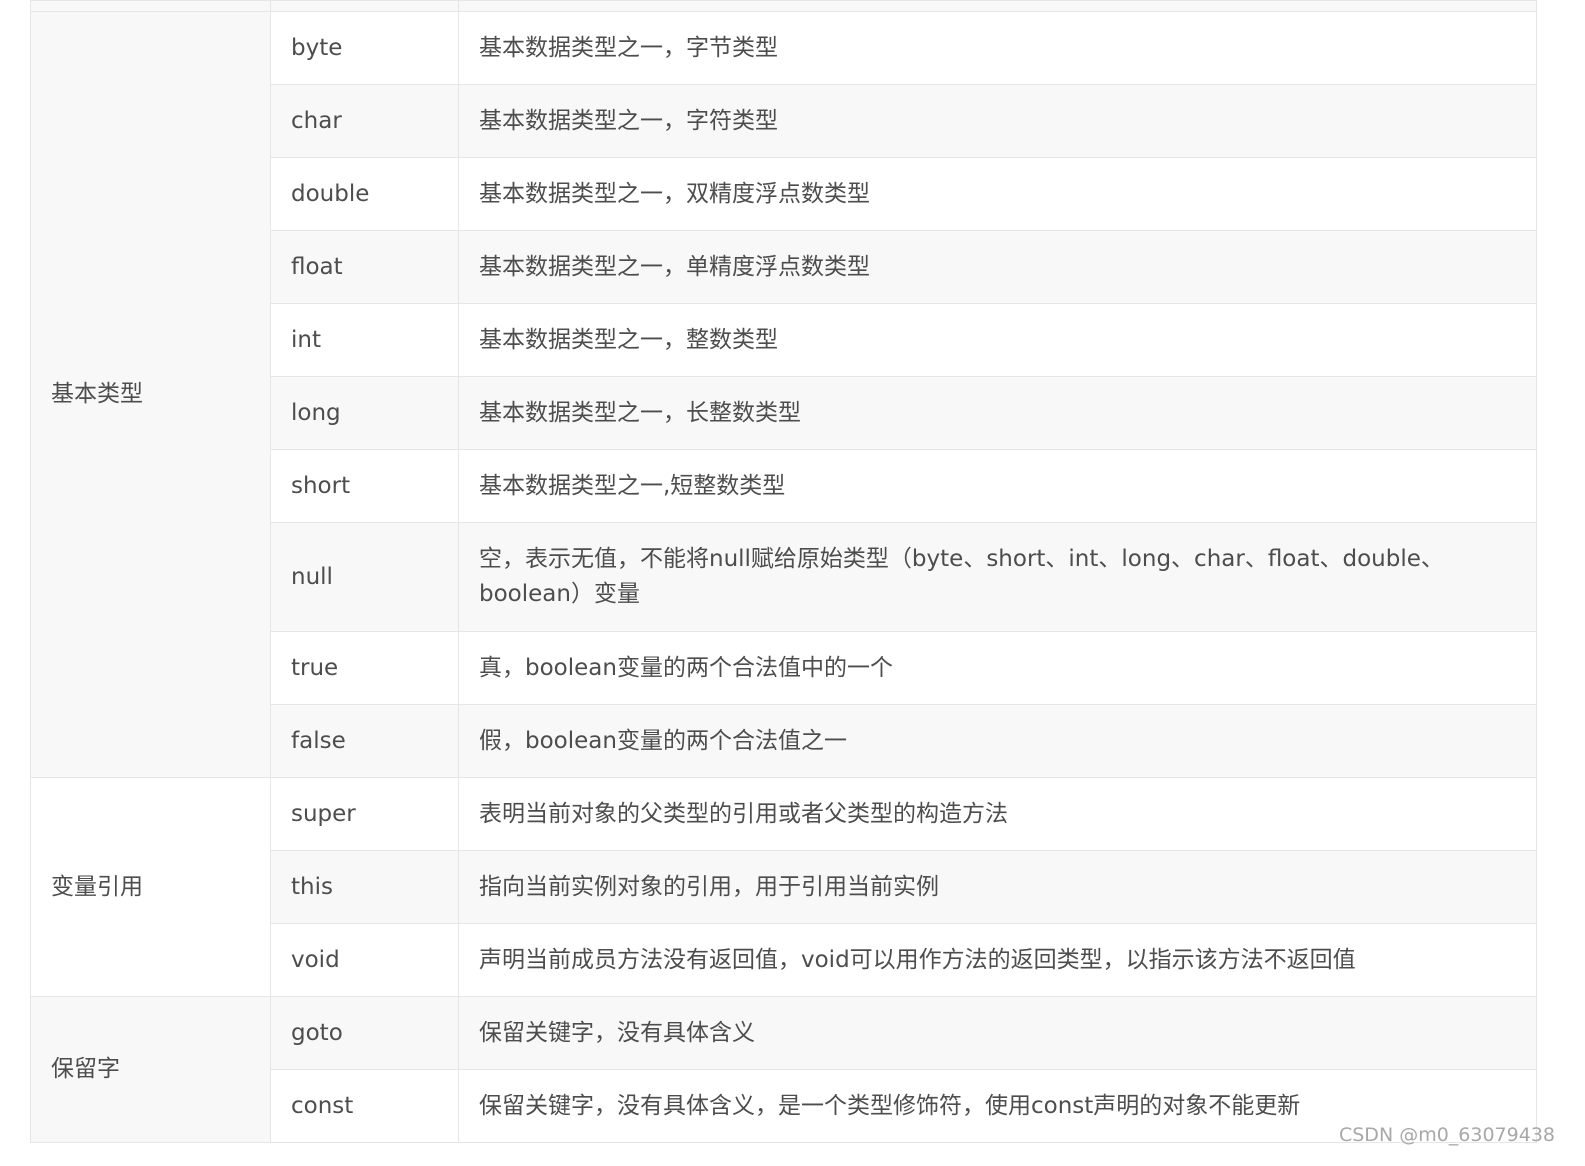  Describe the element at coordinates (150, 1069) in the screenshot. I see `category-cell: 保留字` at that location.